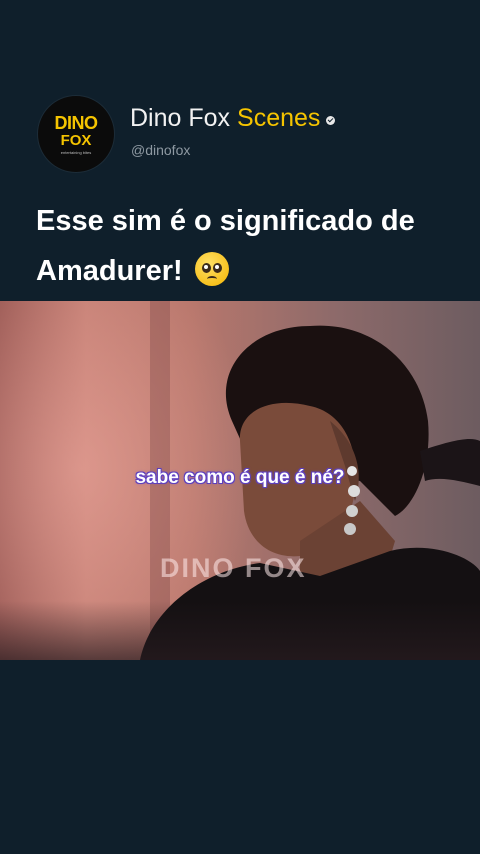 Image resolution: width=480 pixels, height=854 pixels. Describe the element at coordinates (76, 122) in the screenshot. I see `logo-text-dino: DINO` at that location.